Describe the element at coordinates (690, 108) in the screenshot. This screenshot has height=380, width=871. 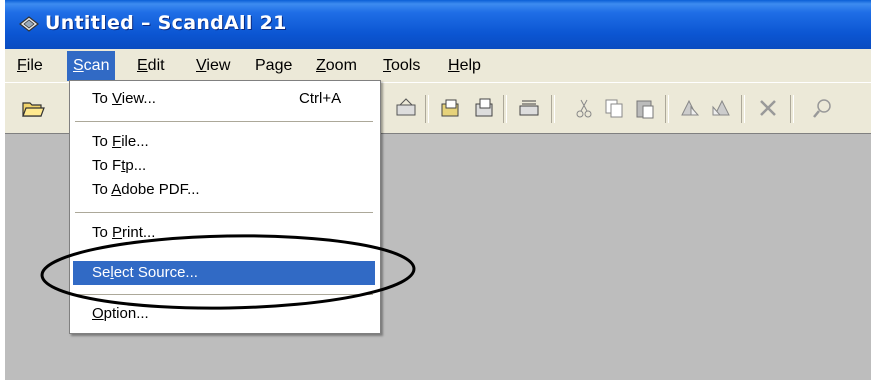
I see `rotate-left-icon` at that location.